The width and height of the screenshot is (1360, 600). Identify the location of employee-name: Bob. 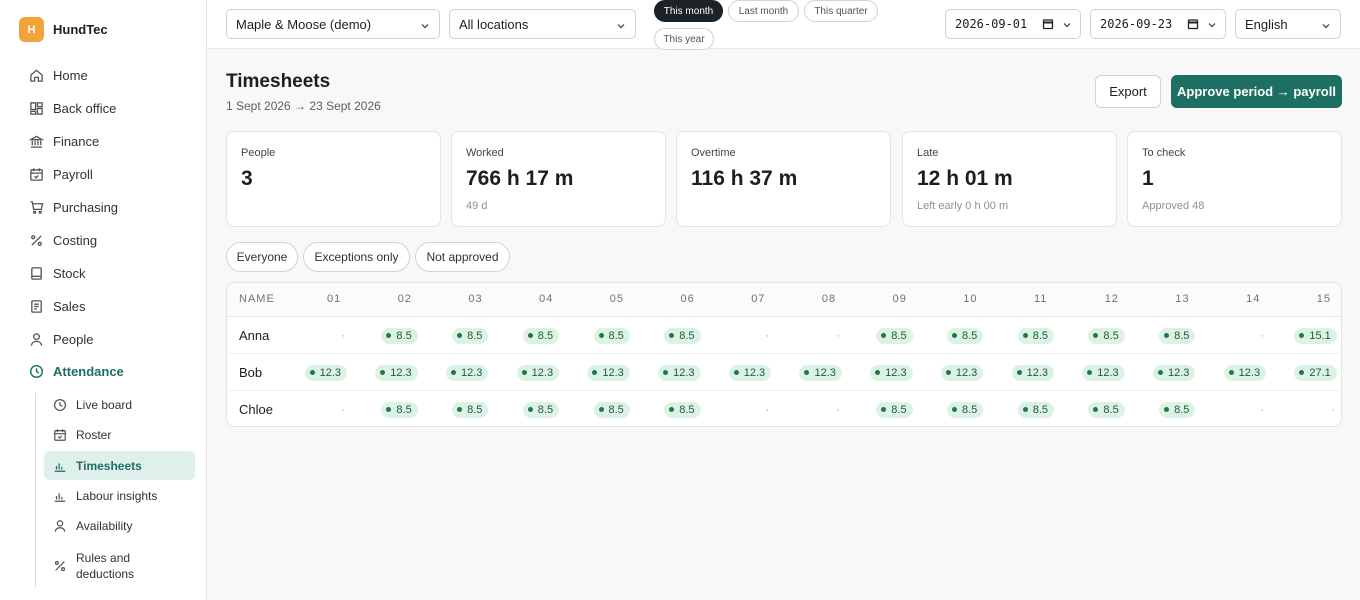
(251, 372).